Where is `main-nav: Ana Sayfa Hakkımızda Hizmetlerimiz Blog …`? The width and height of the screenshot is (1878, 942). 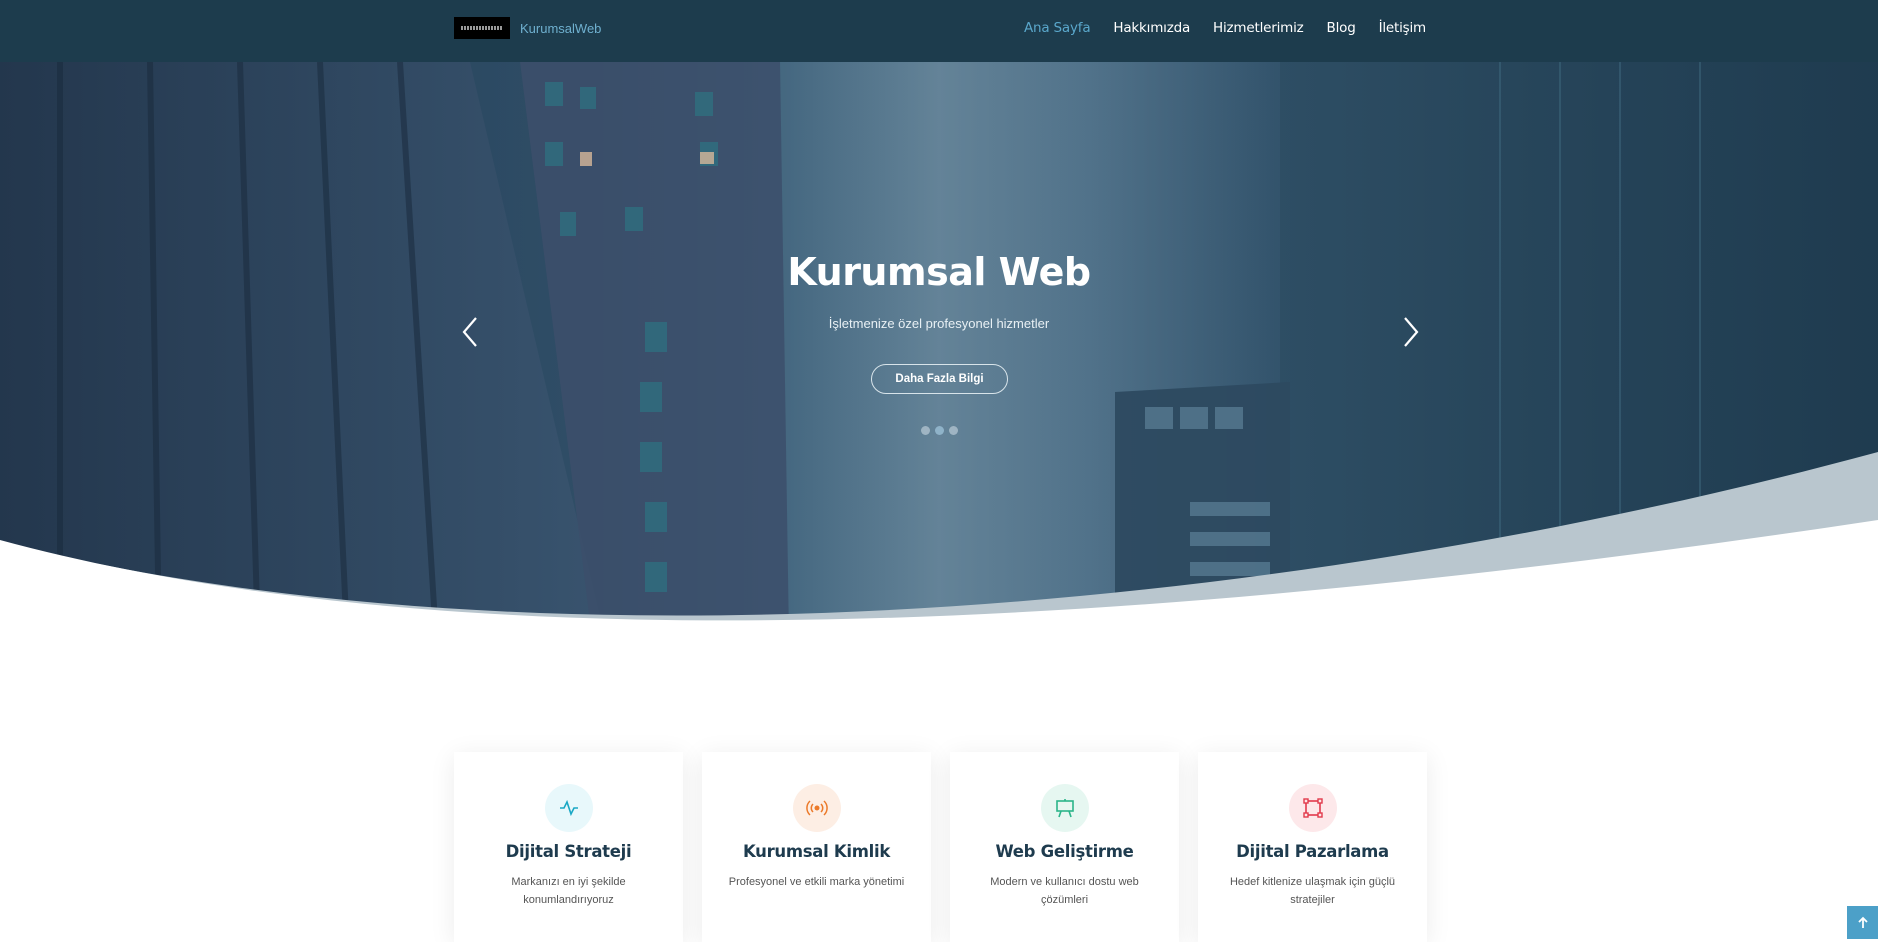 main-nav: Ana Sayfa Hakkımızda Hizmetlerimiz Blog … is located at coordinates (1225, 28).